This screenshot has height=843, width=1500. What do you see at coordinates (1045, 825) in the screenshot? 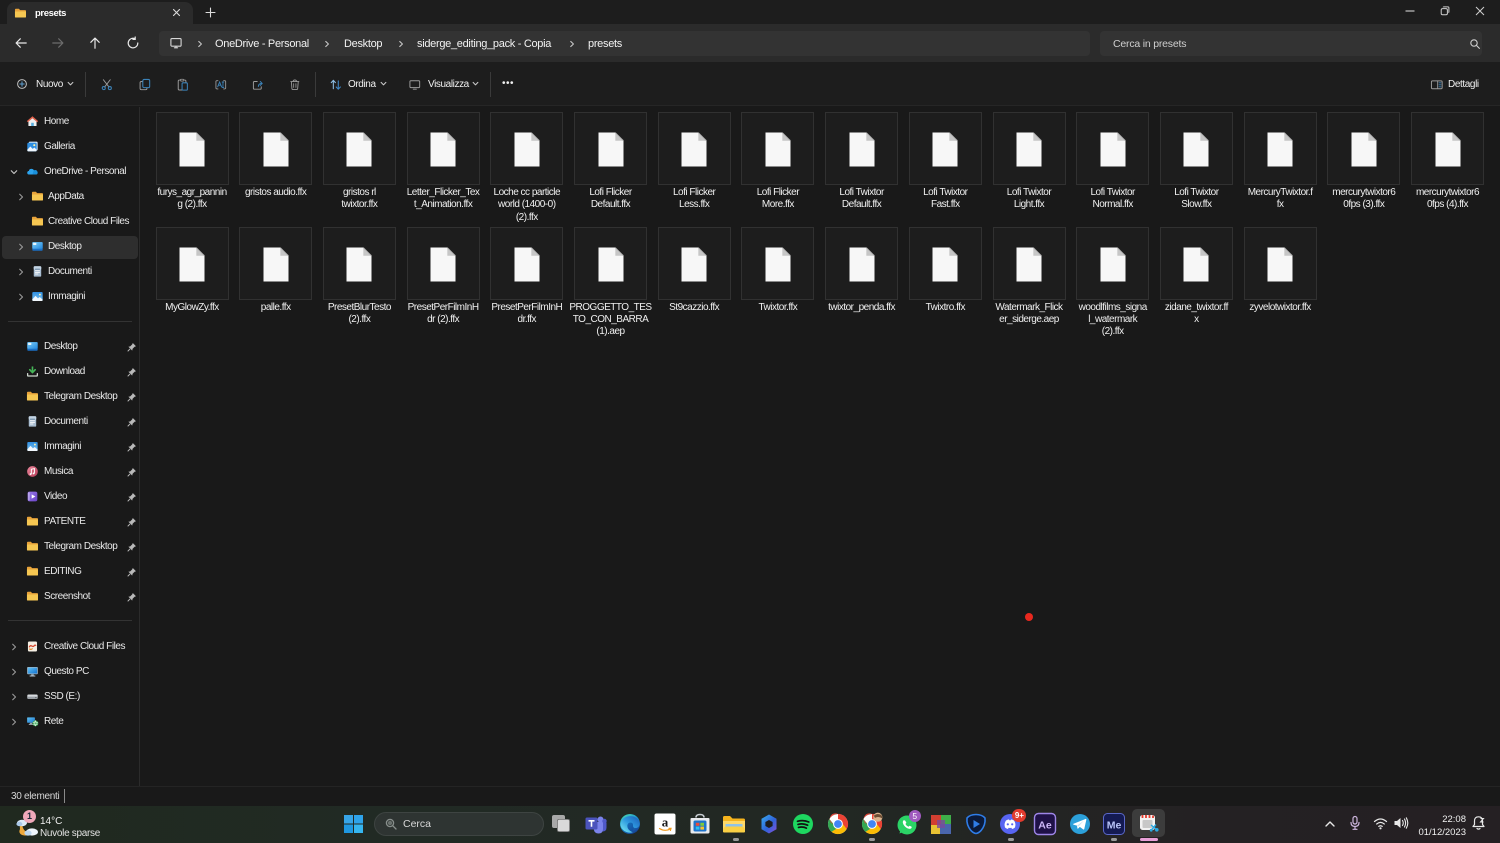
I see `svg-text: Ae` at bounding box center [1045, 825].